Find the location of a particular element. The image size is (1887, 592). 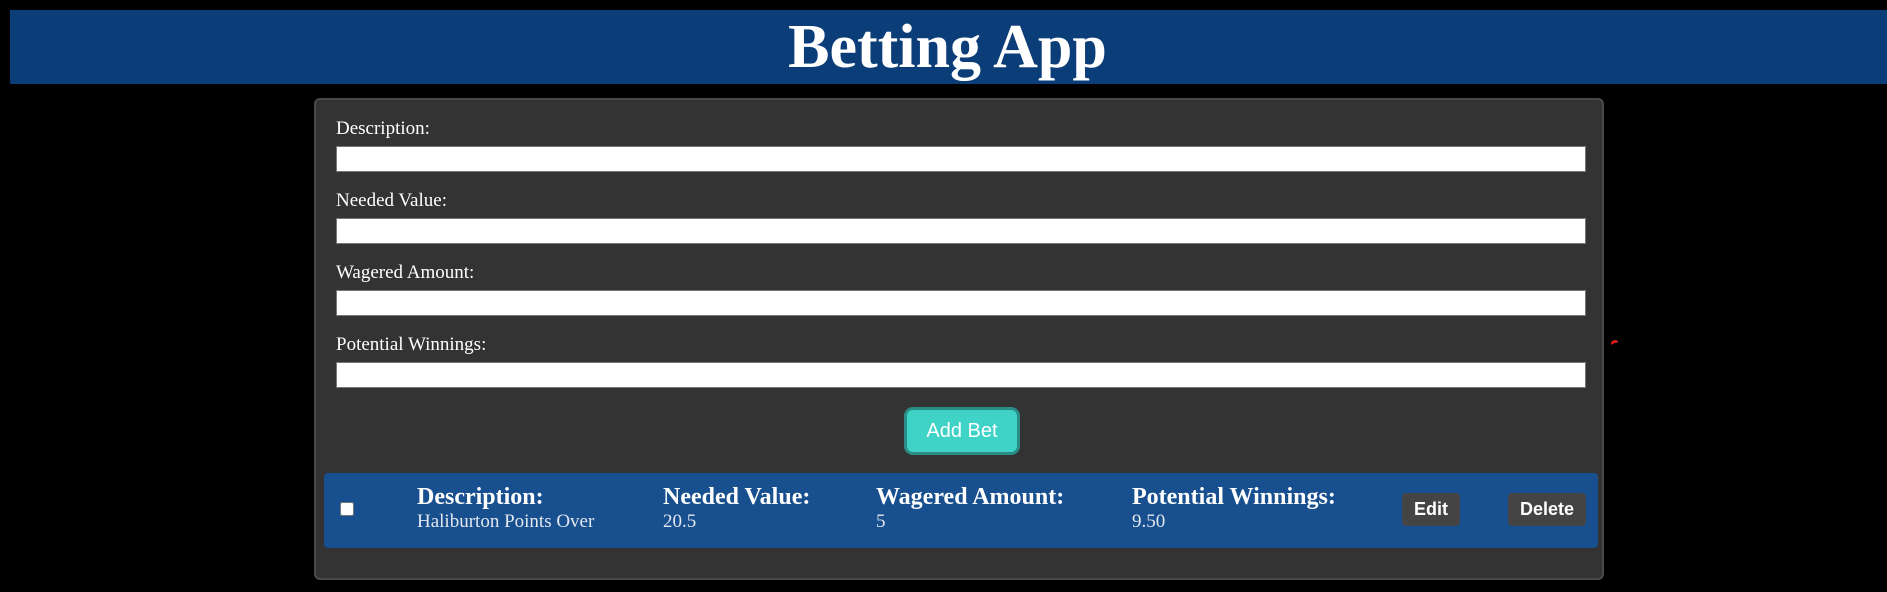

add-bet-button: Add Bet is located at coordinates (962, 431).